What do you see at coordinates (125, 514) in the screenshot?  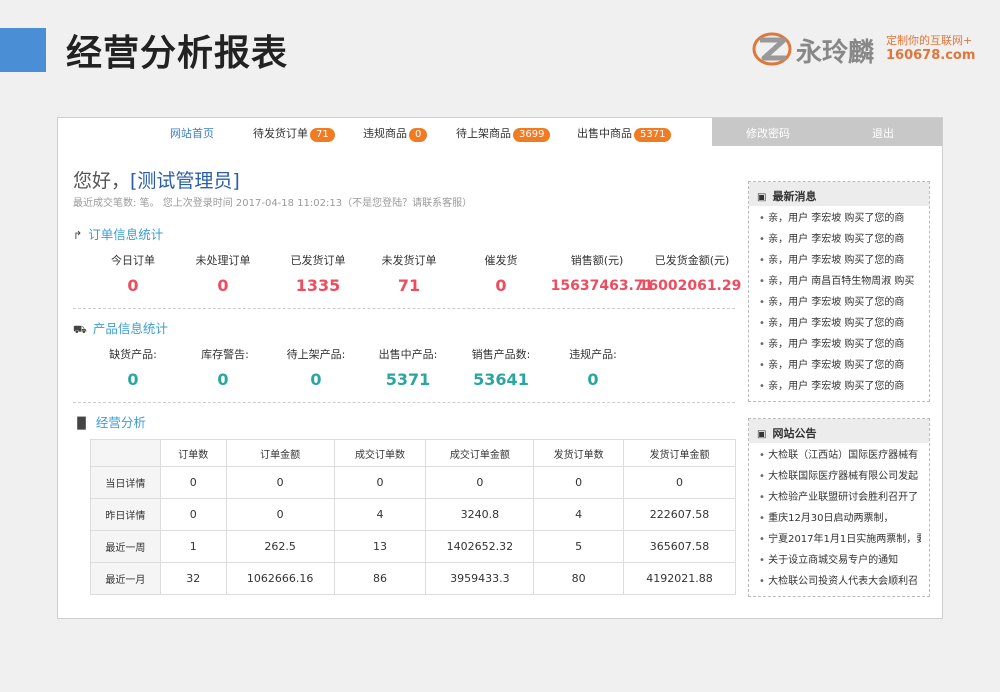 I see `row-header: 昨日详情` at bounding box center [125, 514].